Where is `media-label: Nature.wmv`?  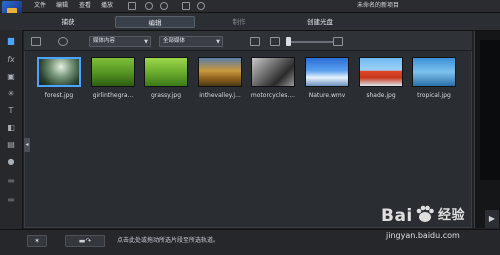
media-label: Nature.wmv is located at coordinates (327, 95).